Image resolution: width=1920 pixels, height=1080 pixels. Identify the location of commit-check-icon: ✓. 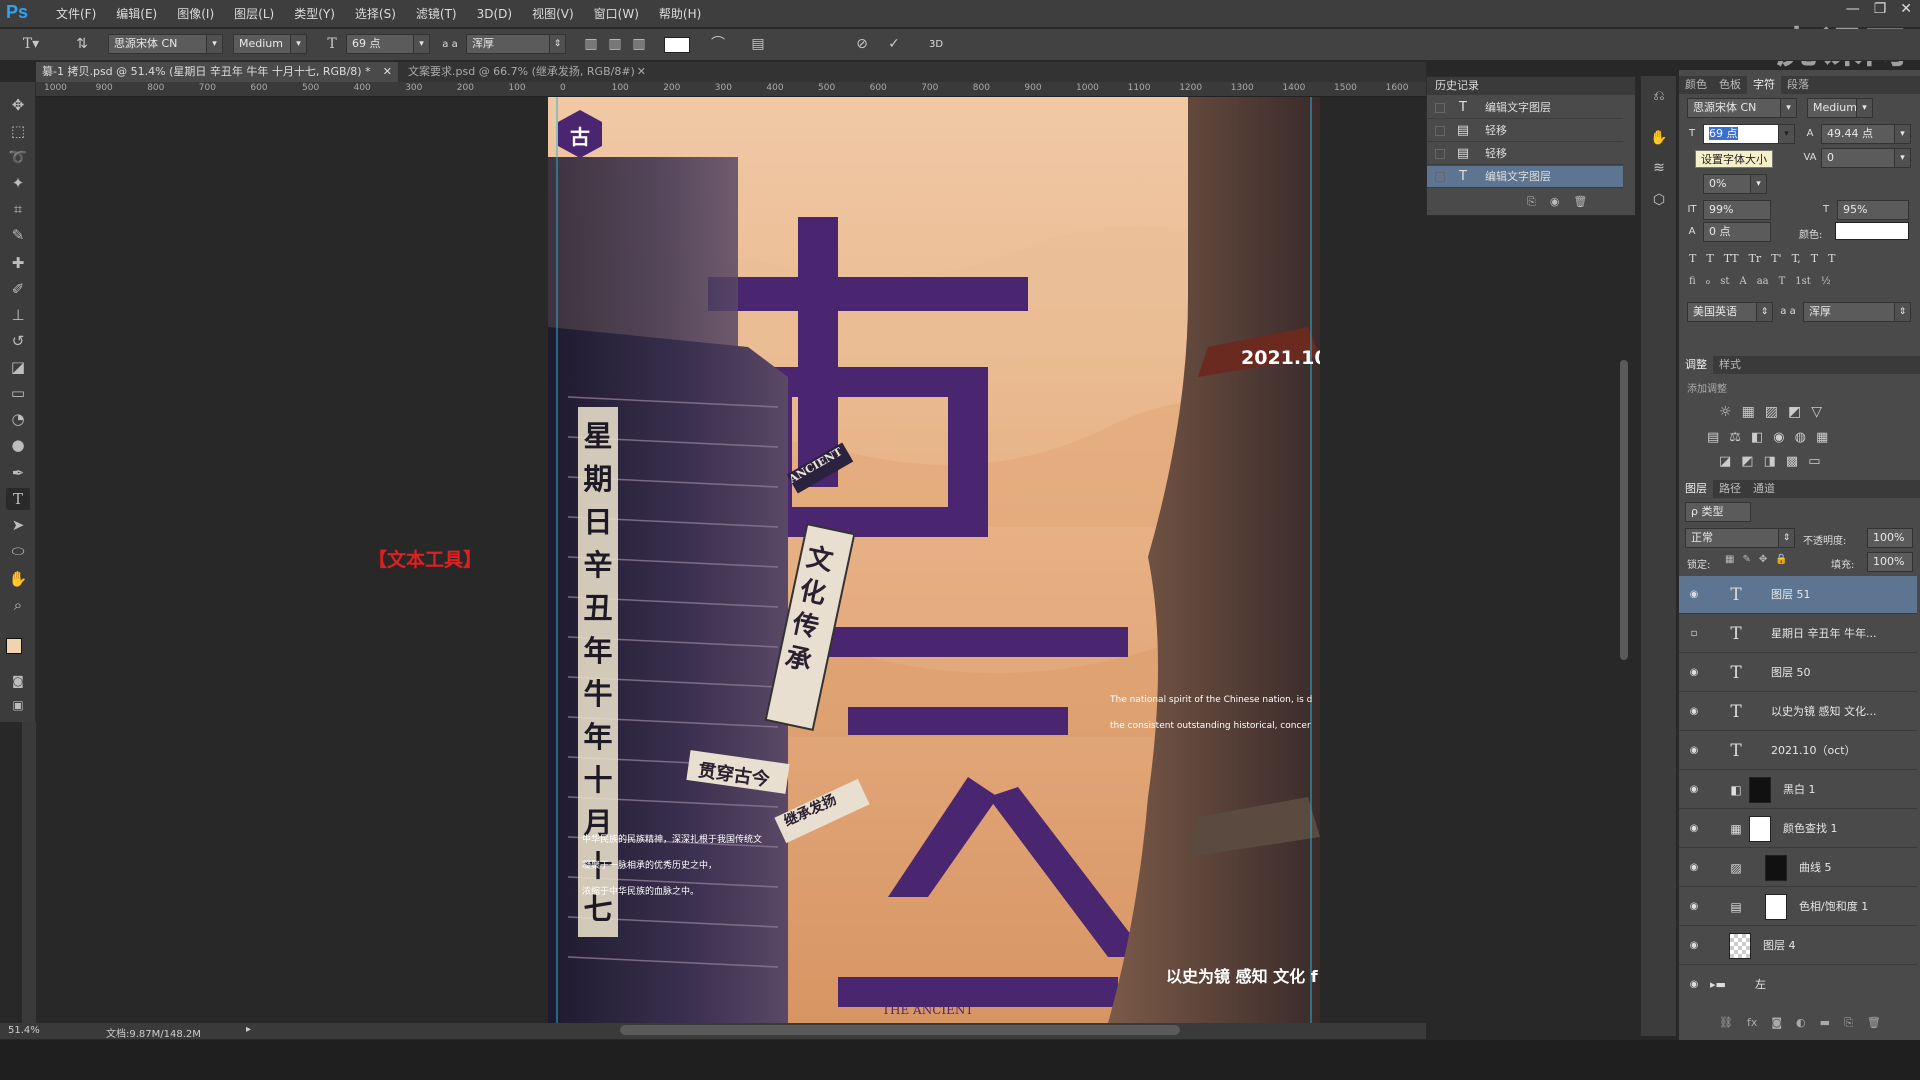
(894, 44).